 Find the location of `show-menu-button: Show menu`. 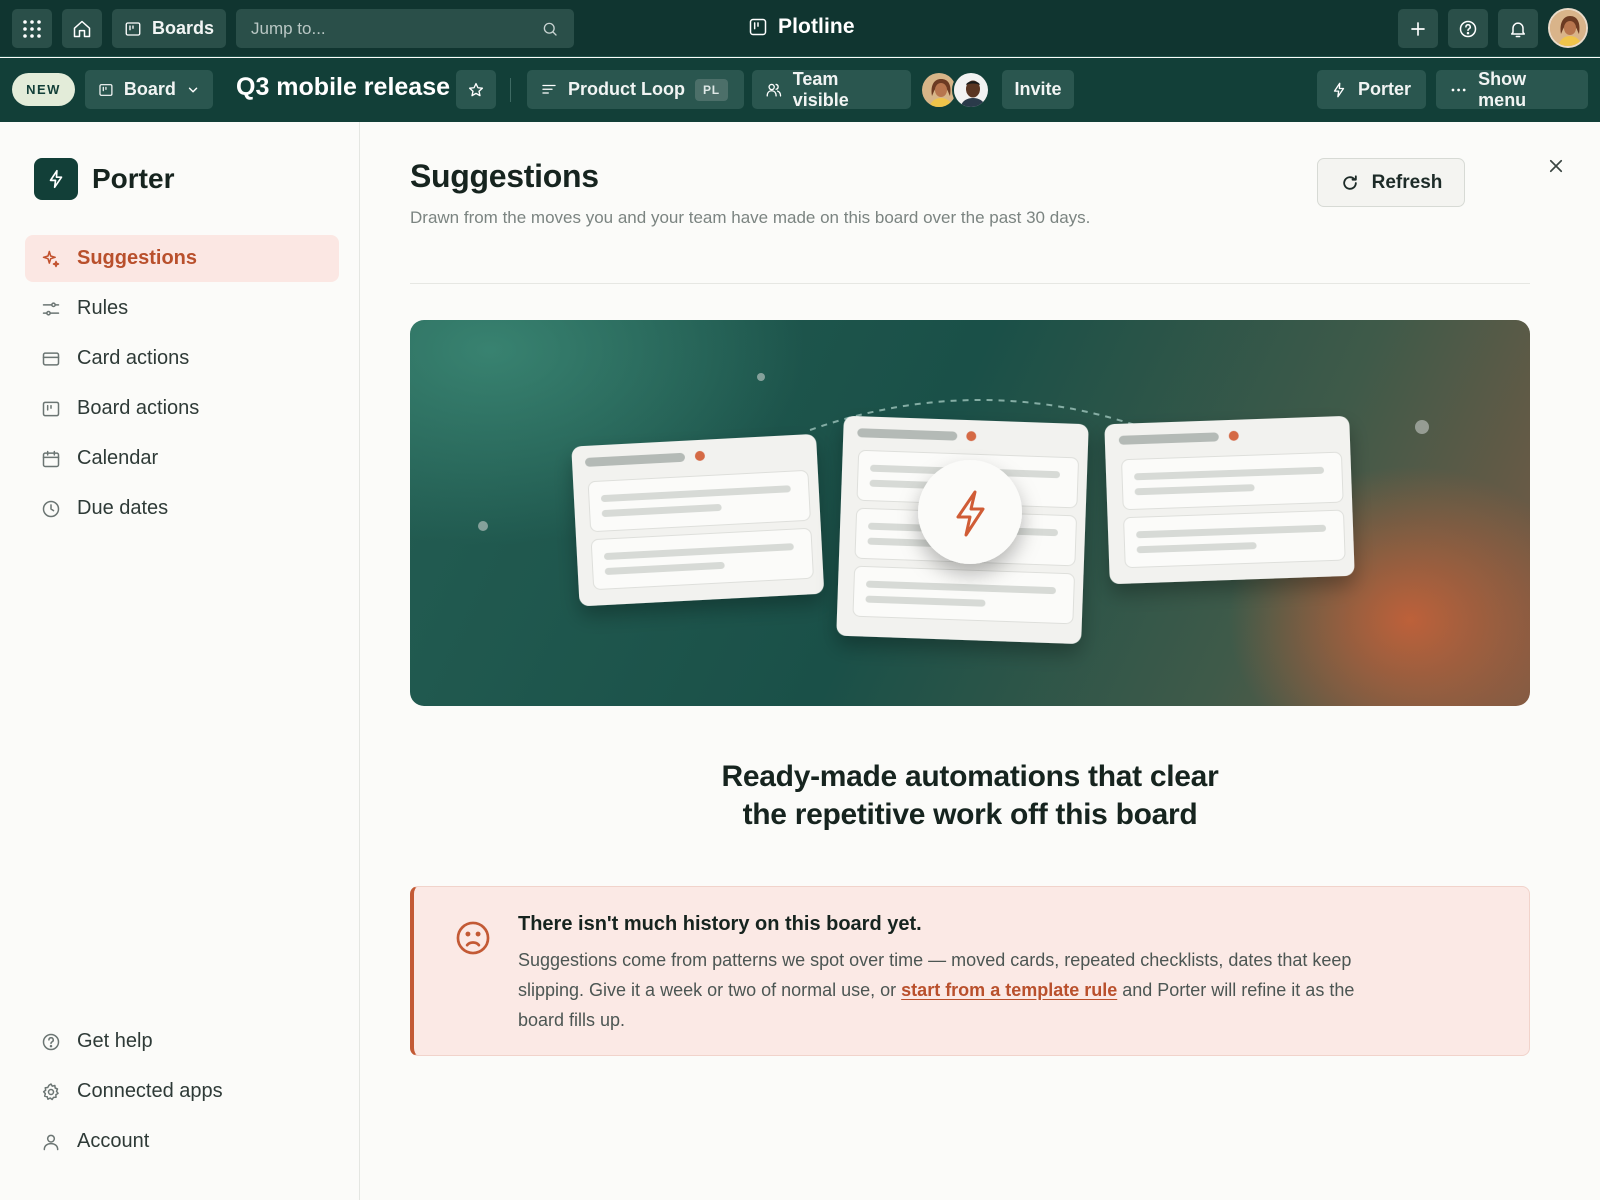

show-menu-button: Show menu is located at coordinates (1512, 89).